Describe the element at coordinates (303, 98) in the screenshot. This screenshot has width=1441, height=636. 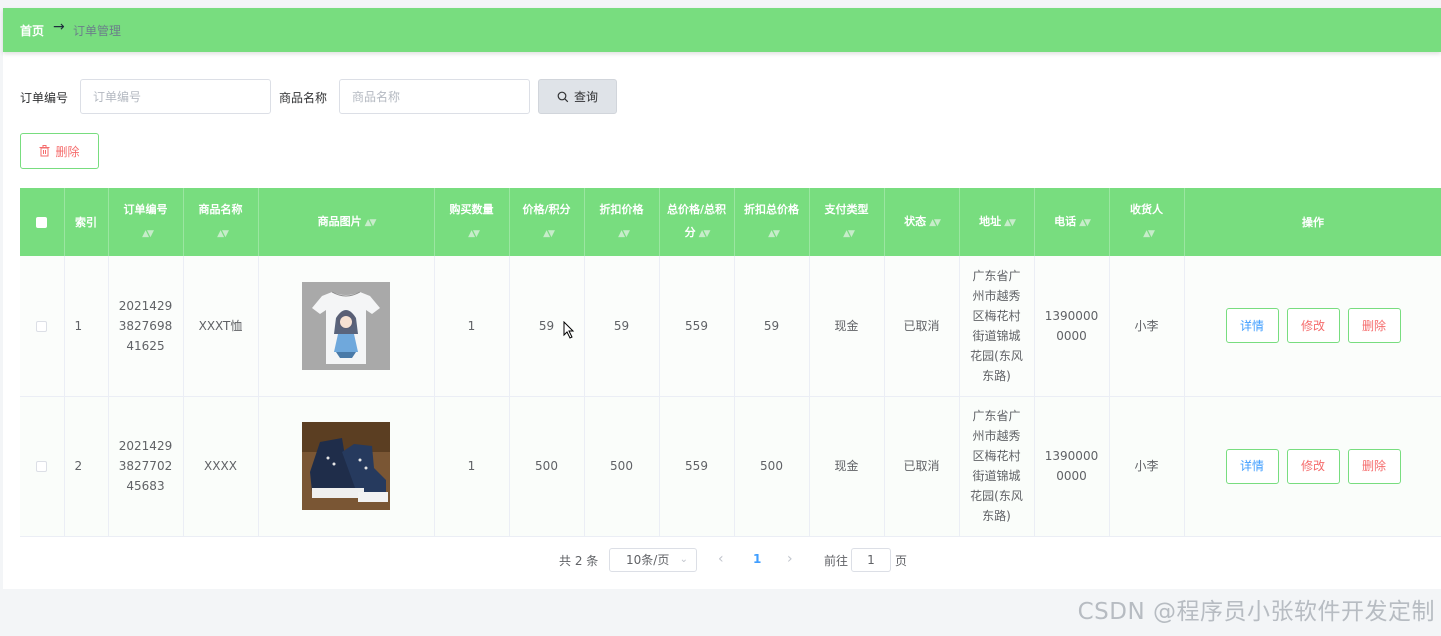
I see `product-name-label: 商品名称` at that location.